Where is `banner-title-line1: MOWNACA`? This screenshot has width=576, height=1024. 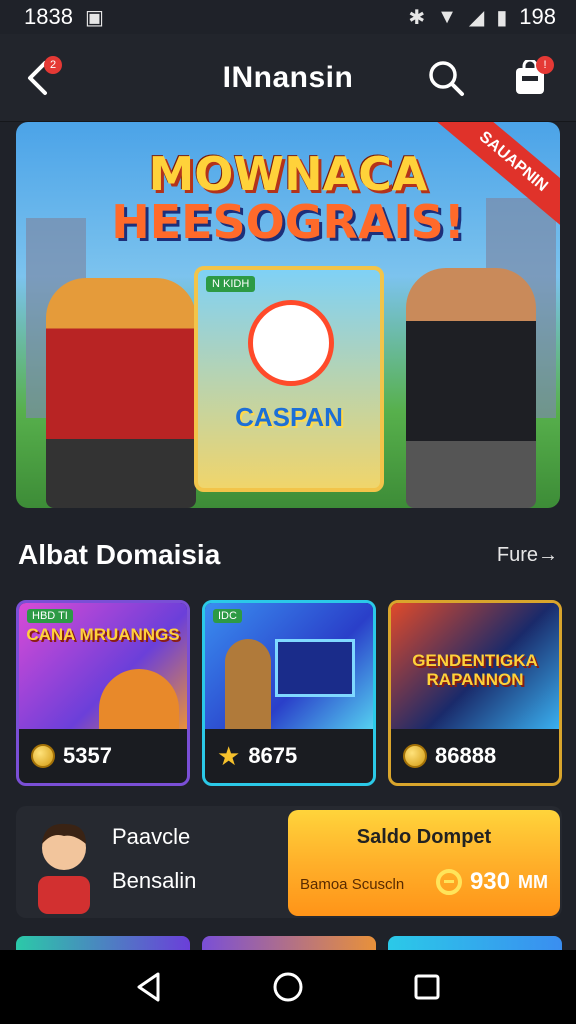 banner-title-line1: MOWNACA is located at coordinates (288, 174).